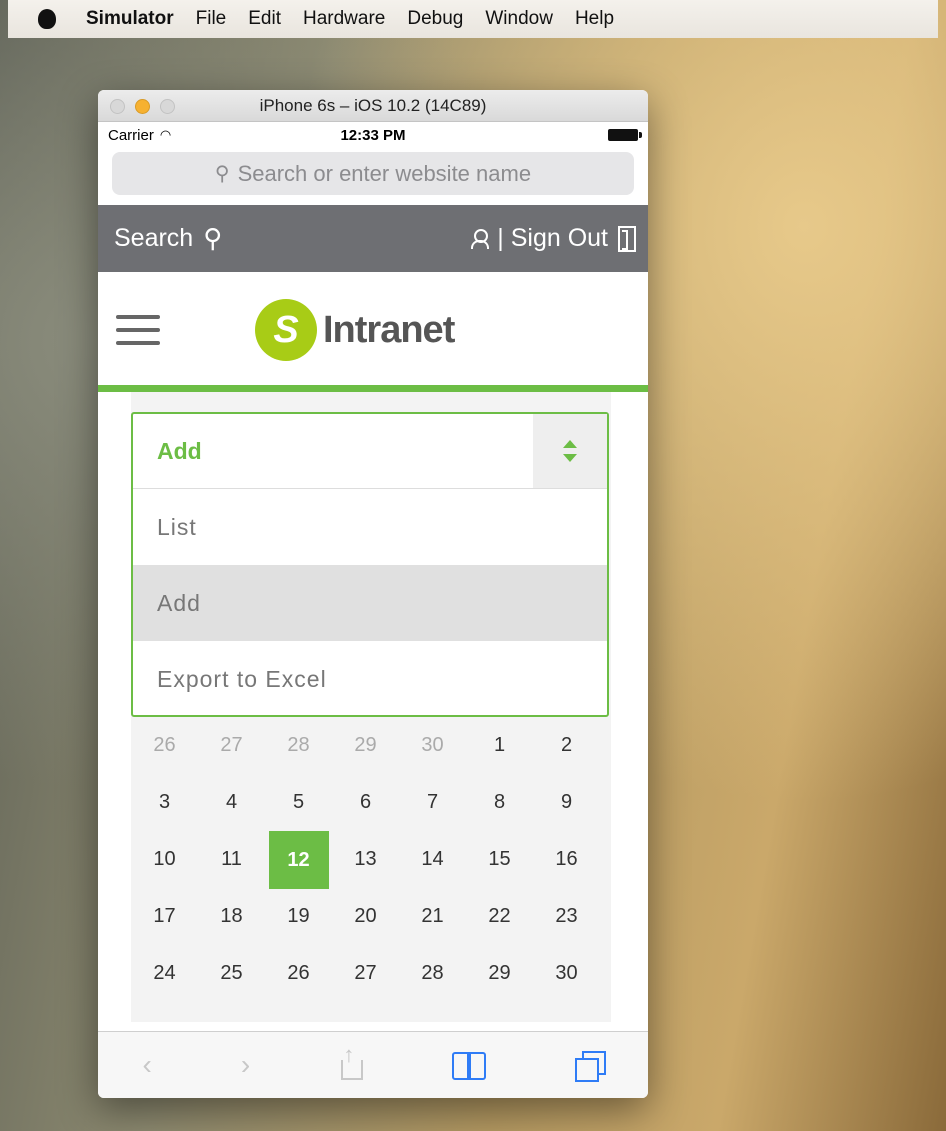 Image resolution: width=946 pixels, height=1131 pixels. What do you see at coordinates (164, 973) in the screenshot?
I see `calendar-day: 24` at bounding box center [164, 973].